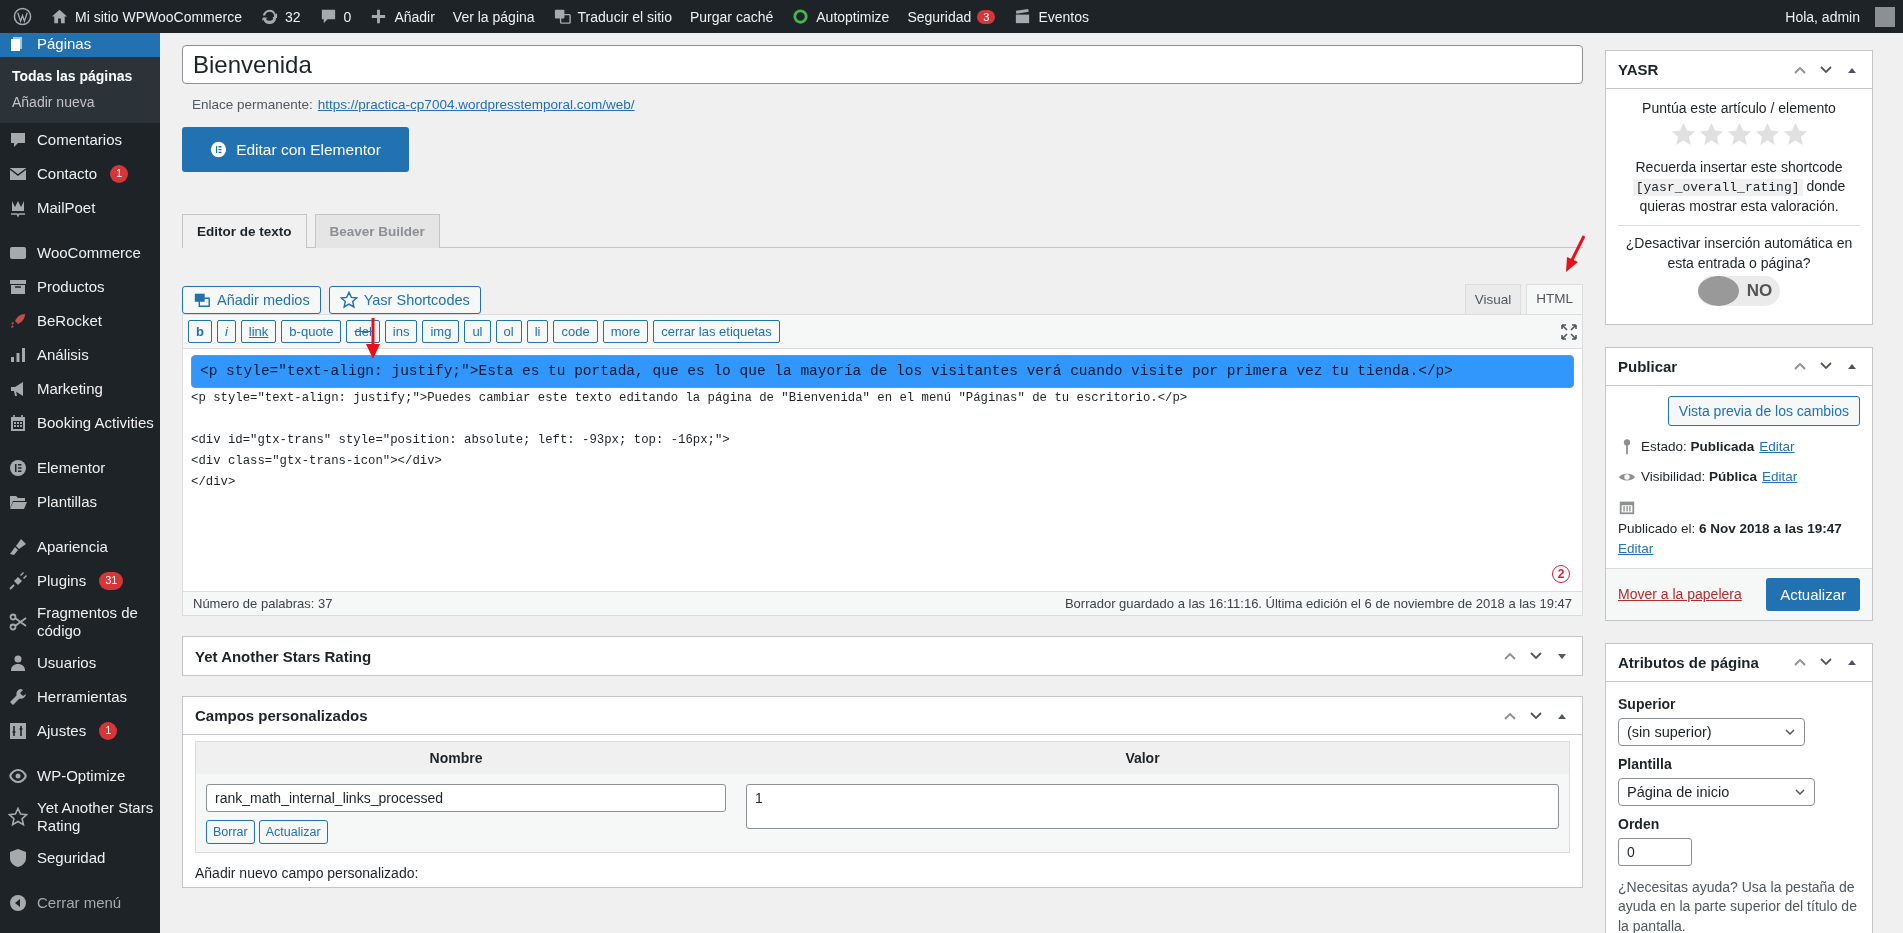 This screenshot has height=933, width=1903. Describe the element at coordinates (80, 663) in the screenshot. I see `sidebar-item: Usuarios` at that location.